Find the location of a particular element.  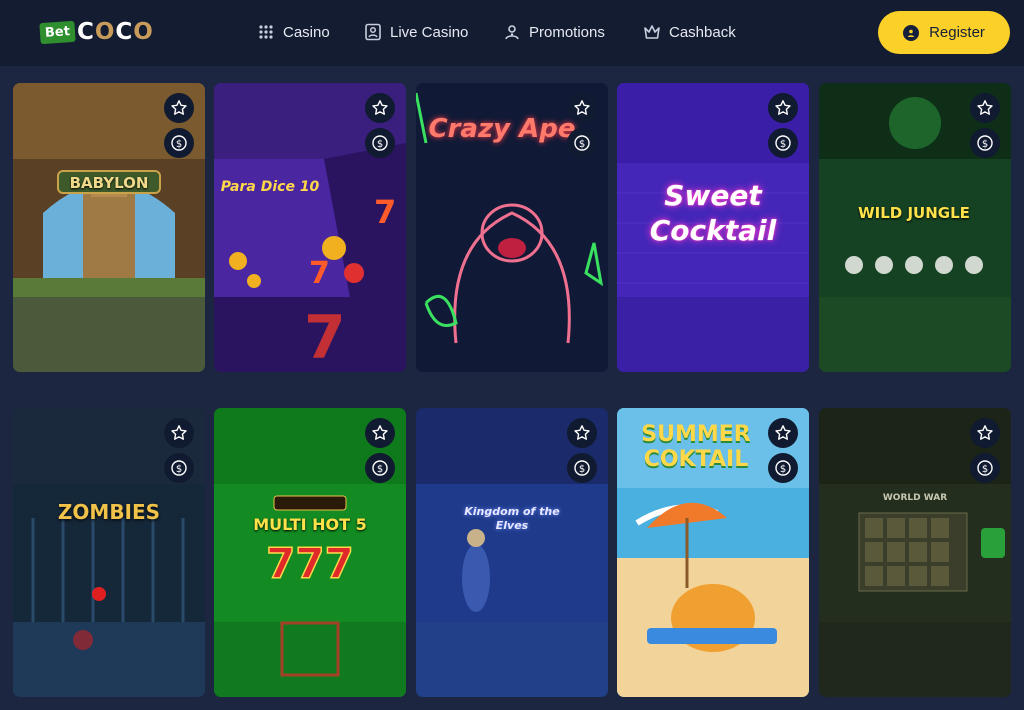

game-card-wild-jungle: WILD JUNGLE $ is located at coordinates (915, 227).